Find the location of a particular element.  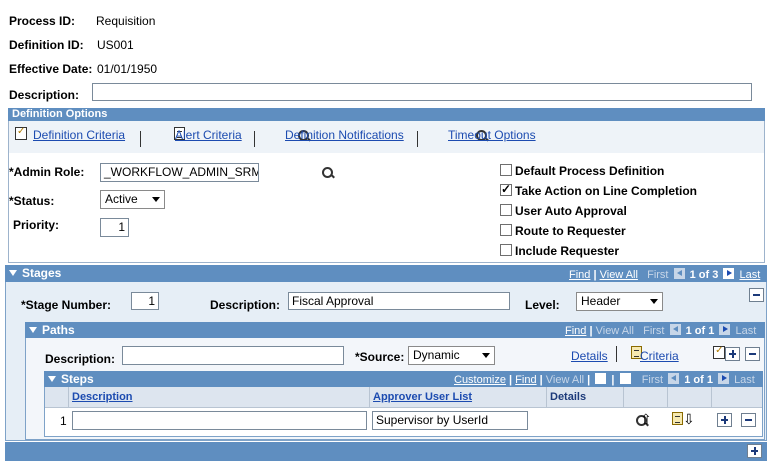

stage-description-label: Description: is located at coordinates (245, 305).